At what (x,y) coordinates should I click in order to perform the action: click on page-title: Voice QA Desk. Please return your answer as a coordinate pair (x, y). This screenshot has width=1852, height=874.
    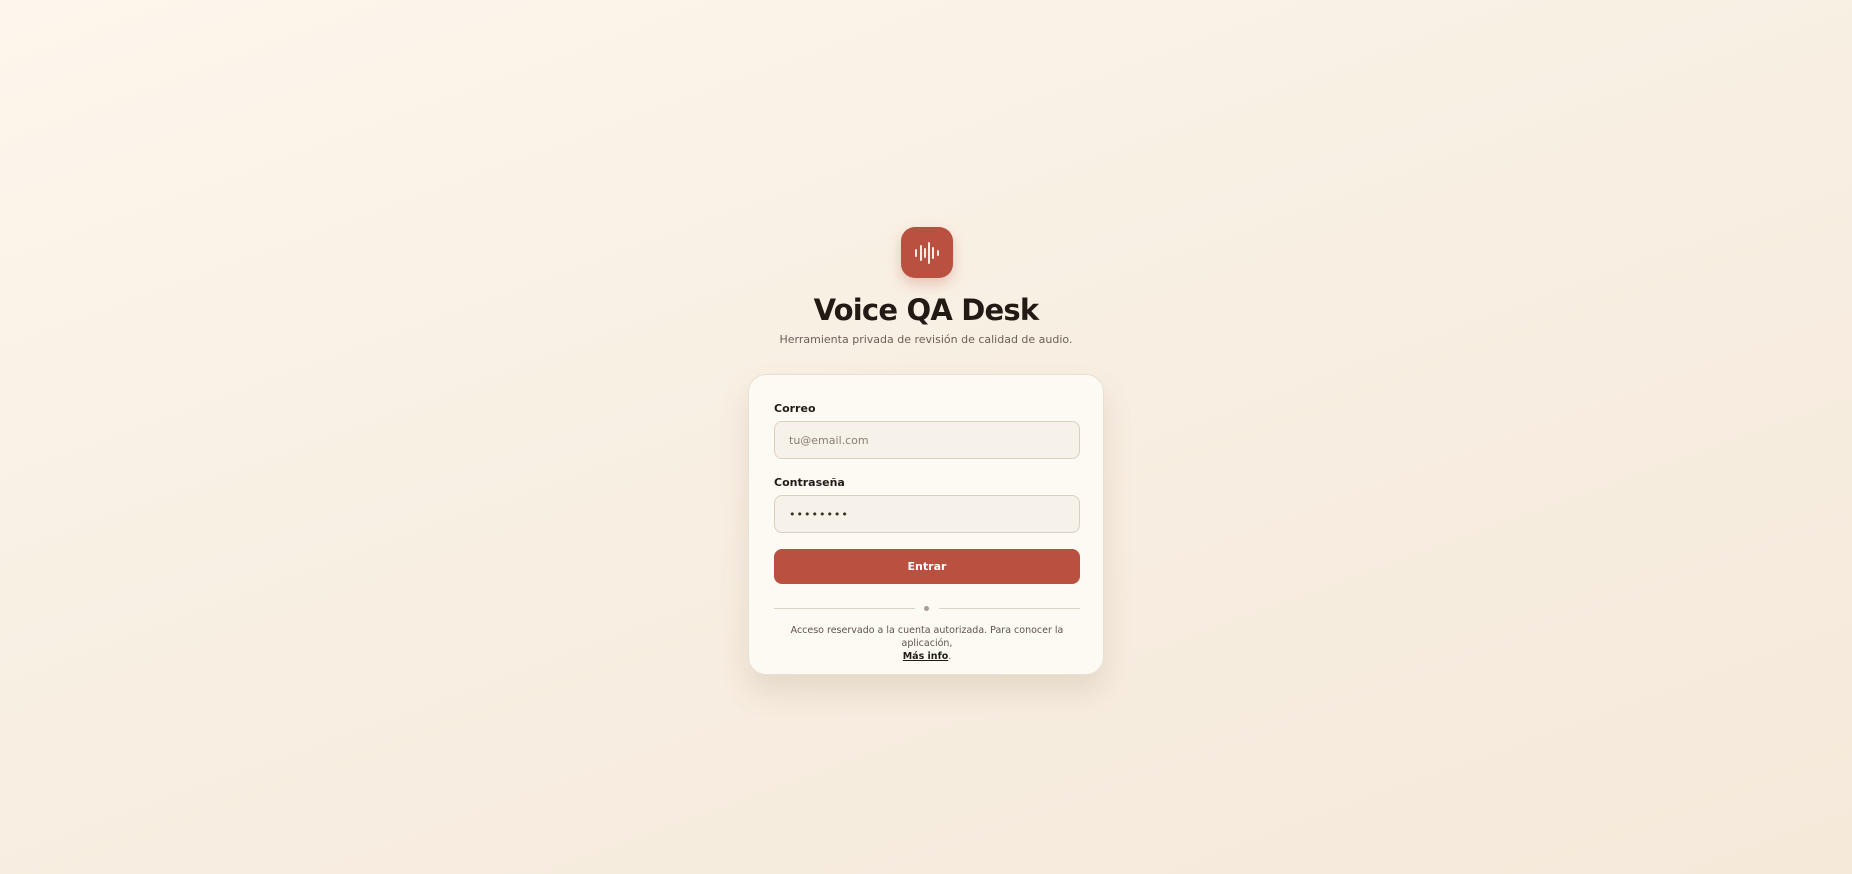
    Looking at the image, I should click on (926, 310).